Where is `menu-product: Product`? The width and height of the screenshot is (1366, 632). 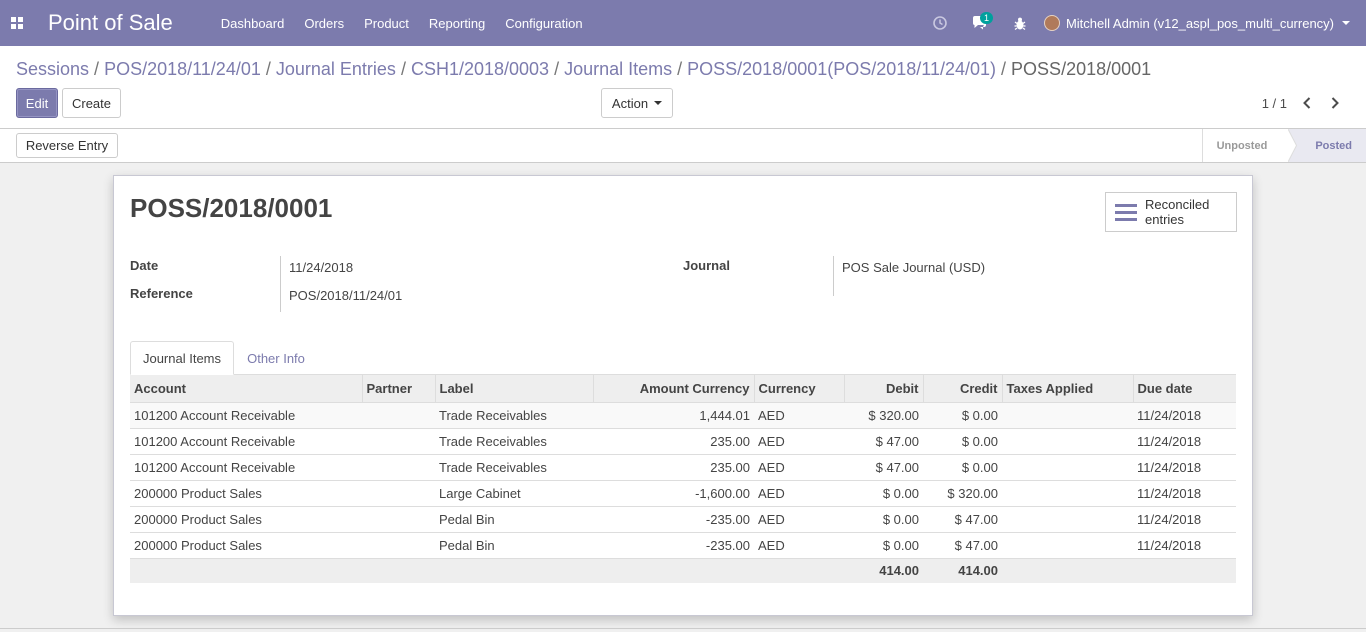
menu-product: Product is located at coordinates (386, 23).